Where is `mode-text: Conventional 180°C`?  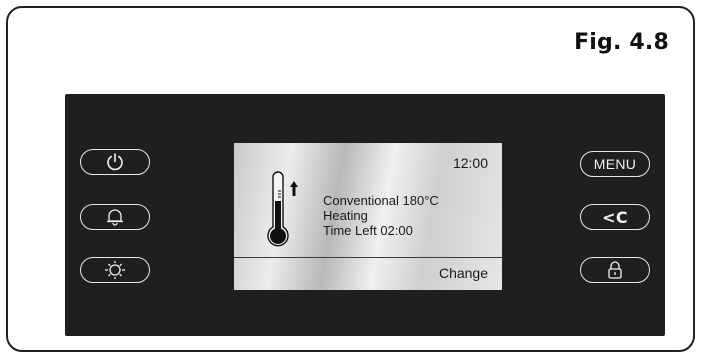
mode-text: Conventional 180°C is located at coordinates (381, 200).